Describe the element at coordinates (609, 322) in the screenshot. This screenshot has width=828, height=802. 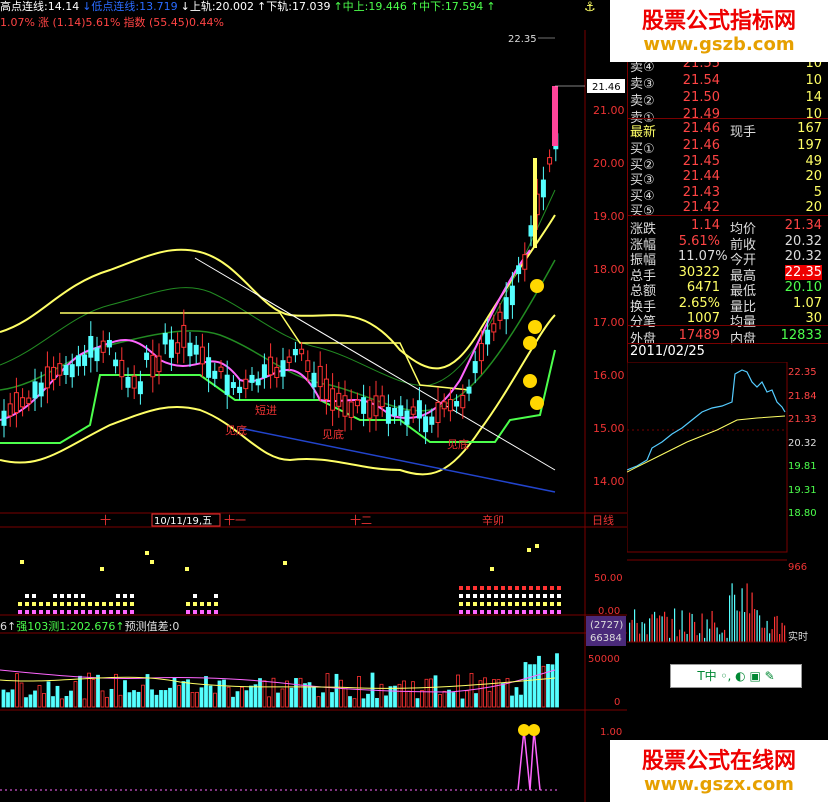
I see `y-tick-label: 17.00` at that location.